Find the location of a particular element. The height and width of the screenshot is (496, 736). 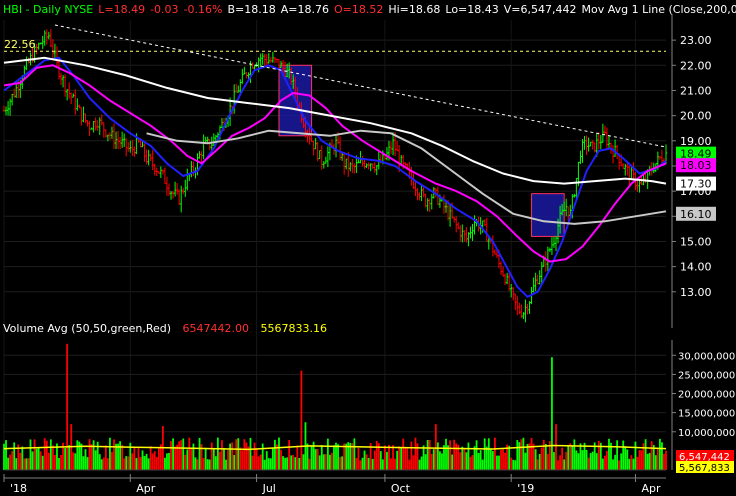

header-field: HBI - Daily NYSE is located at coordinates (48, 9).